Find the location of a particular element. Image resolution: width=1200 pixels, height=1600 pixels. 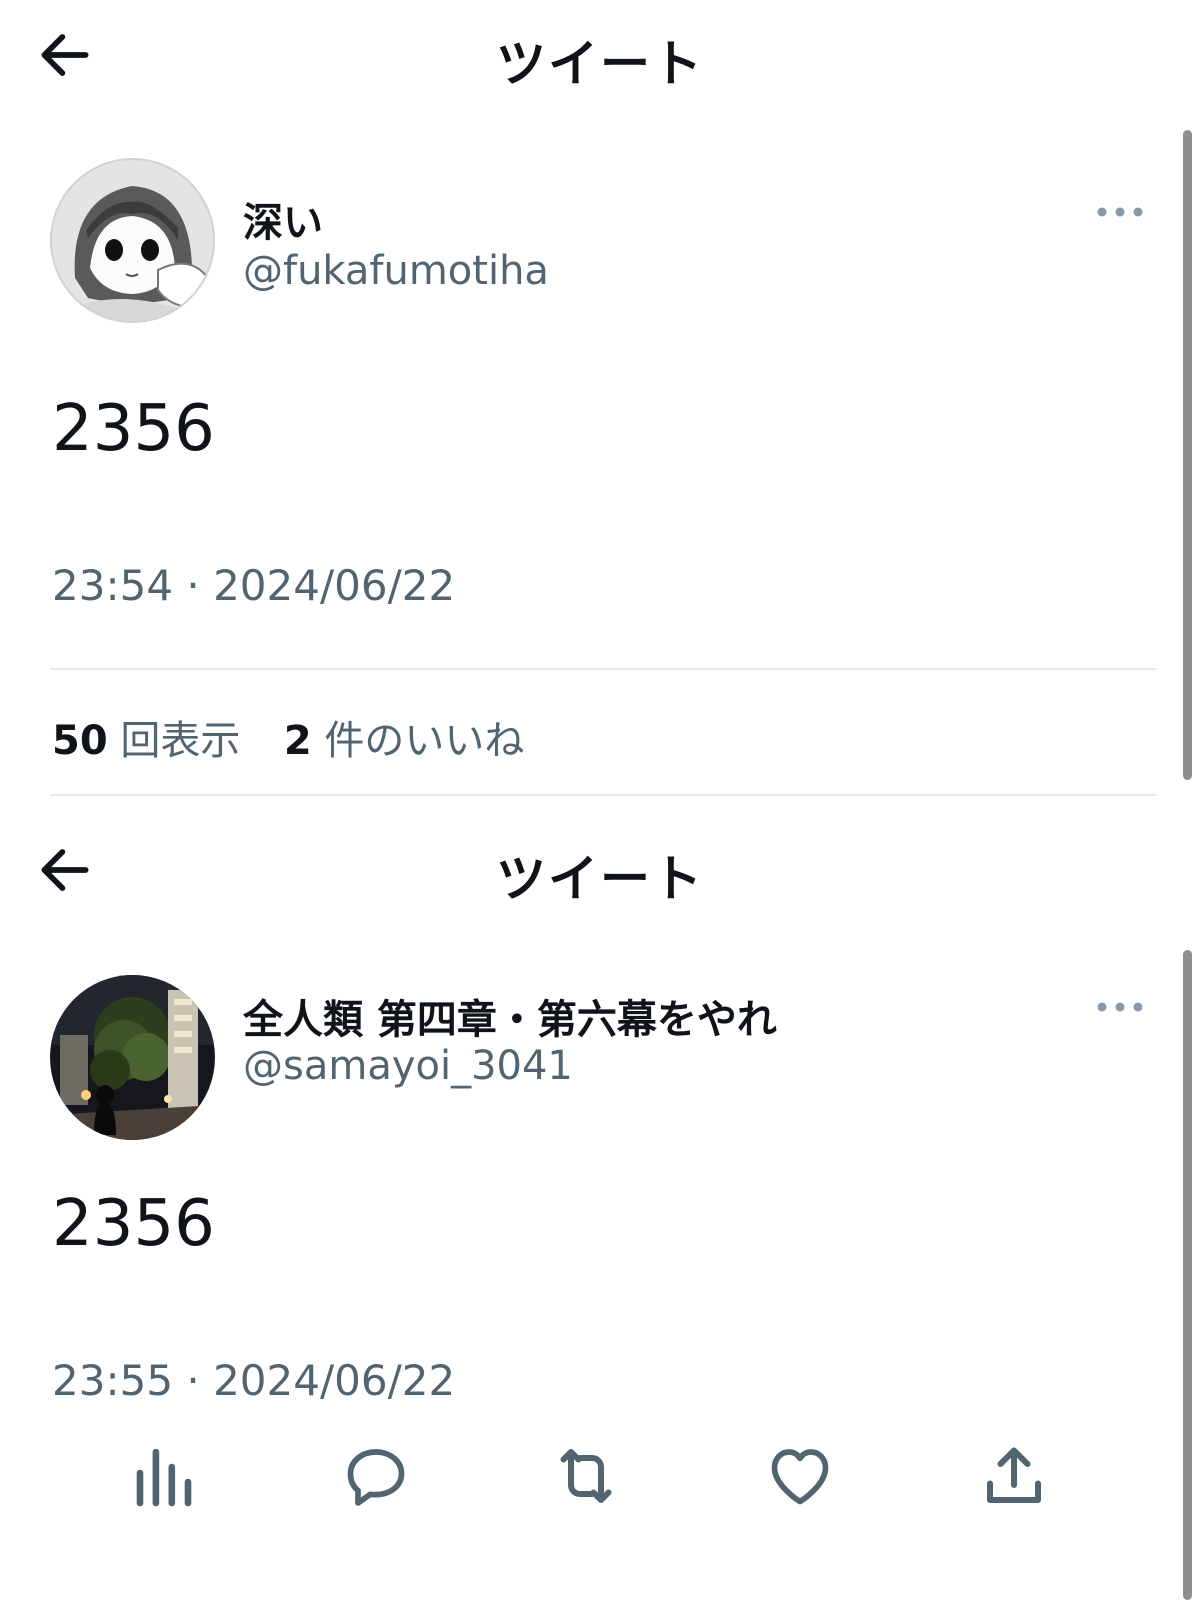

reply-button is located at coordinates (380, 1480).